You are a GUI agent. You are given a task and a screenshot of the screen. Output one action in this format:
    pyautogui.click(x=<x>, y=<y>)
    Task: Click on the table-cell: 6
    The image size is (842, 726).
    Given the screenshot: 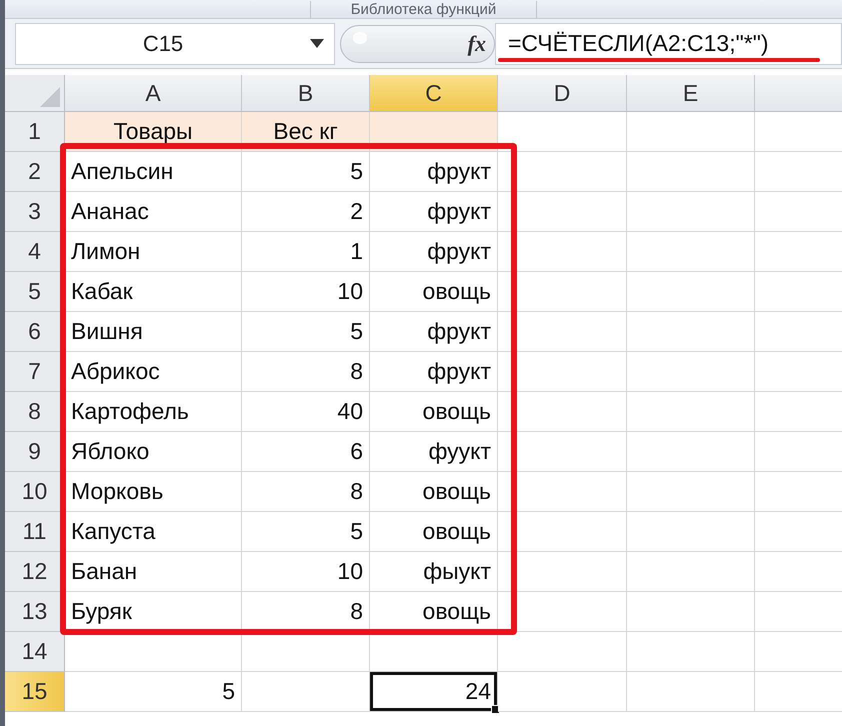 What is the action you would take?
    pyautogui.click(x=306, y=452)
    